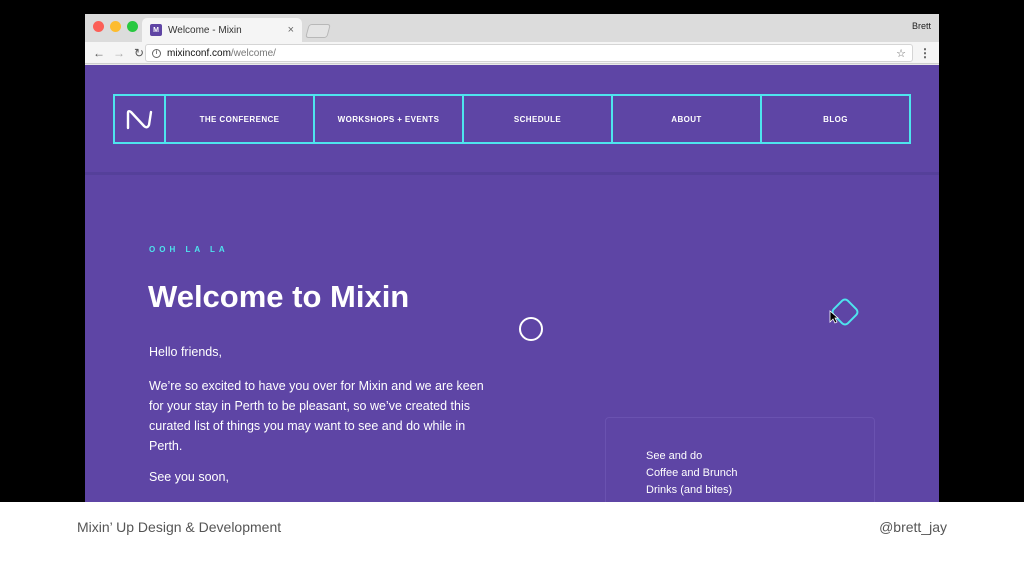  Describe the element at coordinates (389, 119) in the screenshot. I see `nav-item-workshops-events: WORKSHOPS + EVENTS` at that location.